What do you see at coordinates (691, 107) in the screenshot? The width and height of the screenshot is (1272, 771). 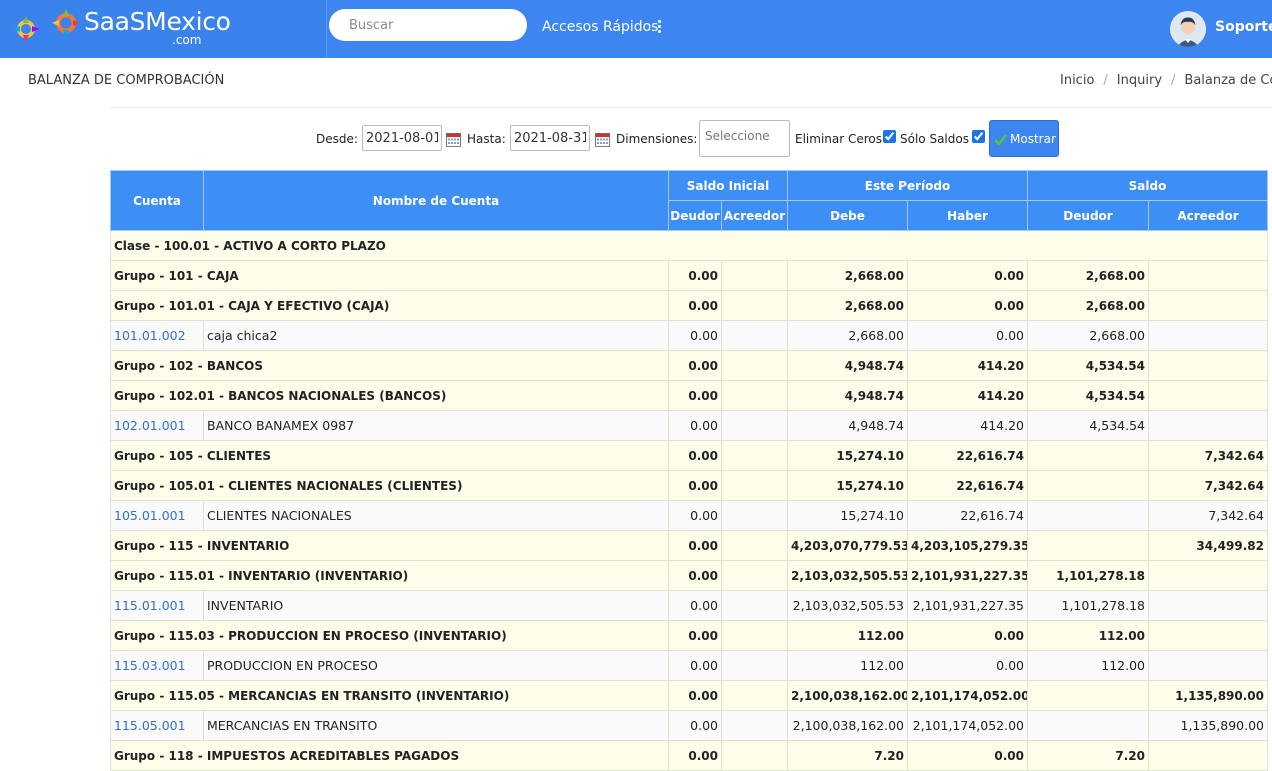 I see `header-divider` at bounding box center [691, 107].